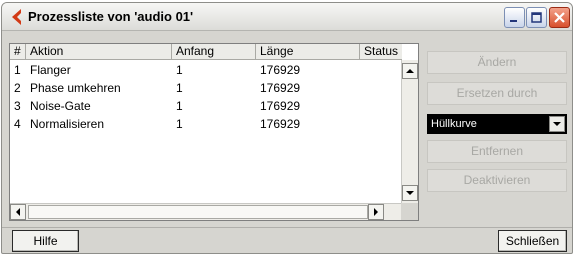 This screenshot has height=255, width=575. What do you see at coordinates (206, 70) in the screenshot?
I see `table-row: 1 Flanger 1 176929` at bounding box center [206, 70].